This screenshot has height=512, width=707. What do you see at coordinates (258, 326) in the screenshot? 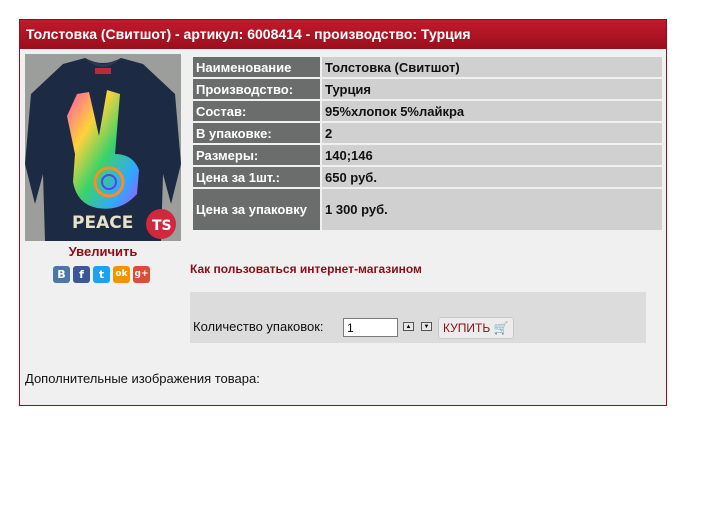
I see `quantity-label: Количество упаковок:` at bounding box center [258, 326].